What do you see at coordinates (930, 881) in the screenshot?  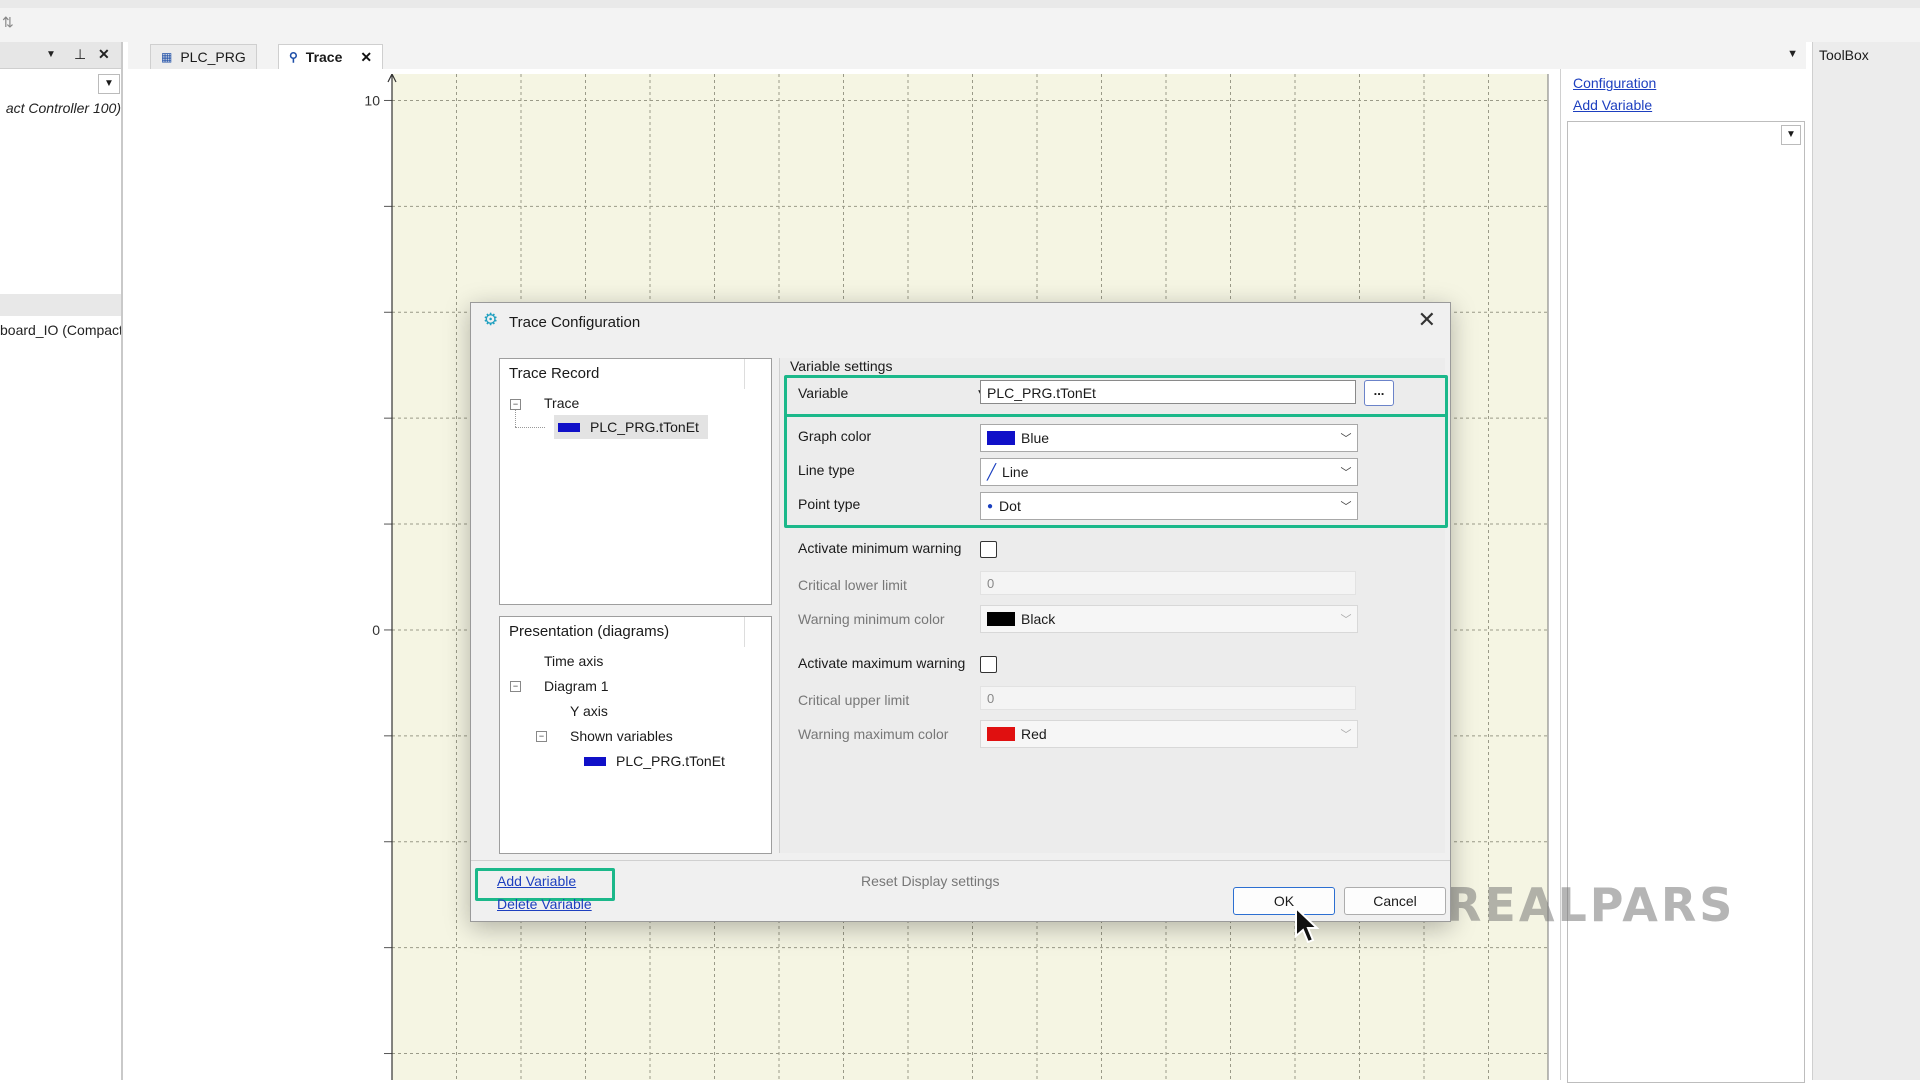 I see `reset-display-settings: Reset Display settings` at bounding box center [930, 881].